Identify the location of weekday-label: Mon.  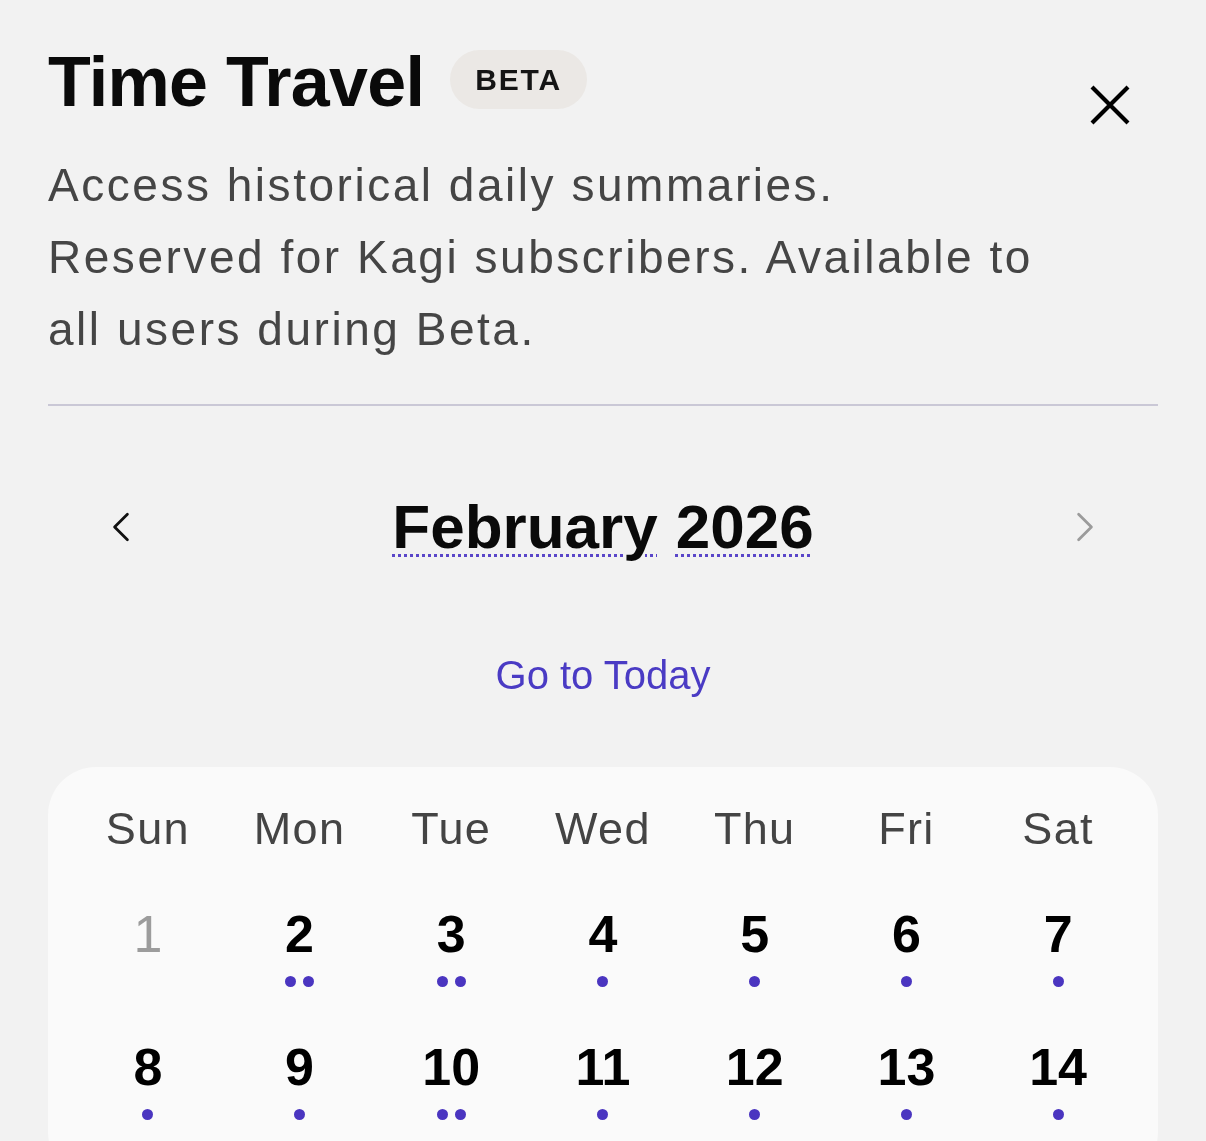
(299, 829).